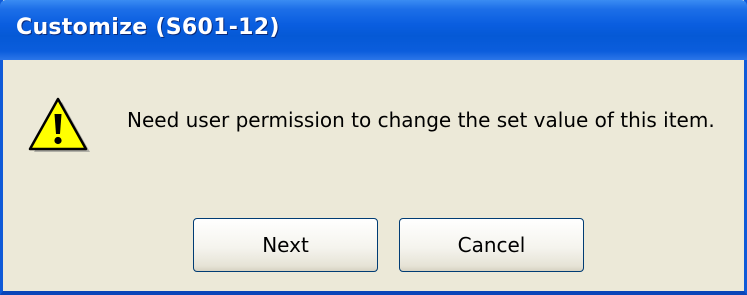 Image resolution: width=747 pixels, height=295 pixels. What do you see at coordinates (148, 27) in the screenshot?
I see `window-title: Customize (S601-12)` at bounding box center [148, 27].